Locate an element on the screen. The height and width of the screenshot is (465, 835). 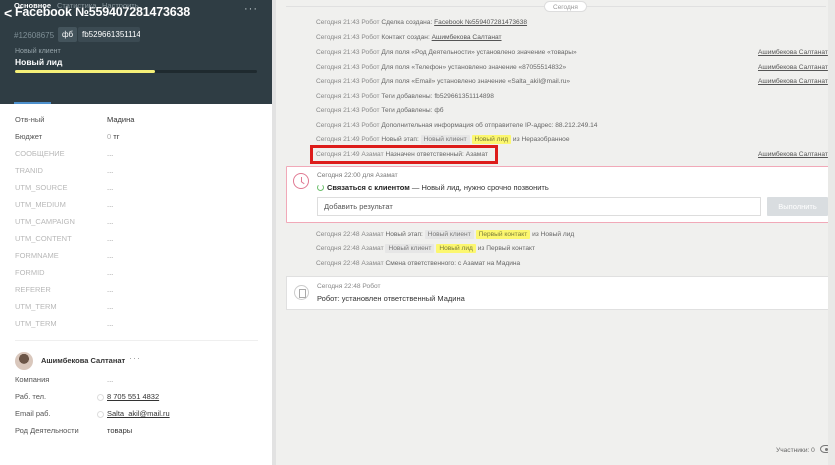
clock-icon is located at coordinates (301, 181).